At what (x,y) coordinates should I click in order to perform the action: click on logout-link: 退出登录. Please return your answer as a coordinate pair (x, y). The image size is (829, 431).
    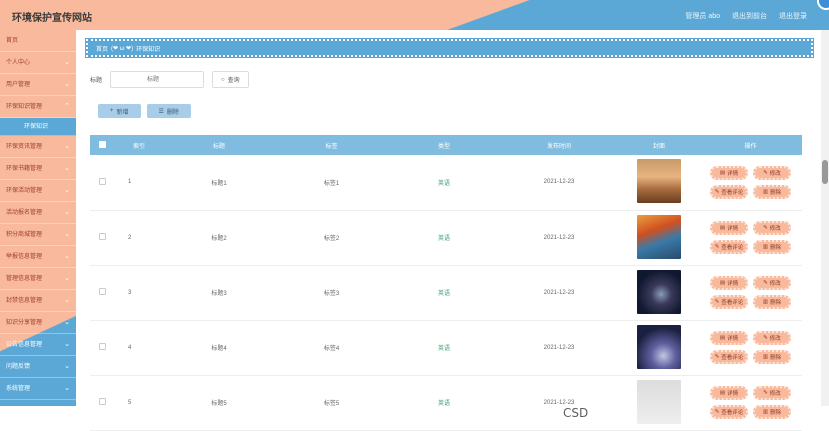
    Looking at the image, I should click on (793, 16).